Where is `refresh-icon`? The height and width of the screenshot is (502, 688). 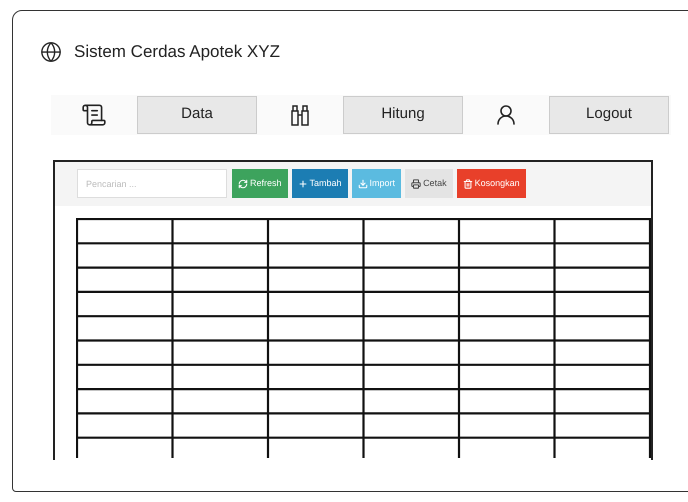 refresh-icon is located at coordinates (243, 183).